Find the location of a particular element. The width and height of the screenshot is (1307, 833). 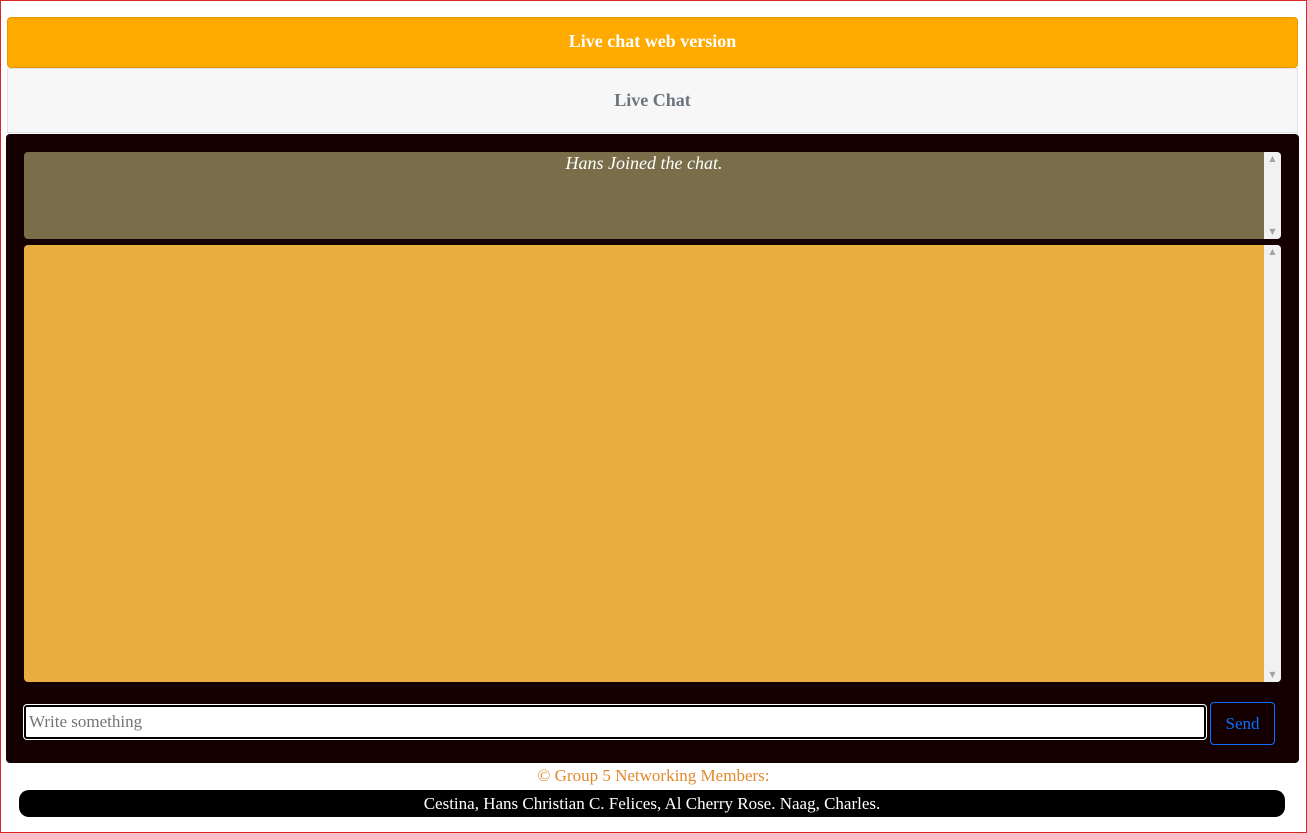

page-header: Live Chat is located at coordinates (652, 100).